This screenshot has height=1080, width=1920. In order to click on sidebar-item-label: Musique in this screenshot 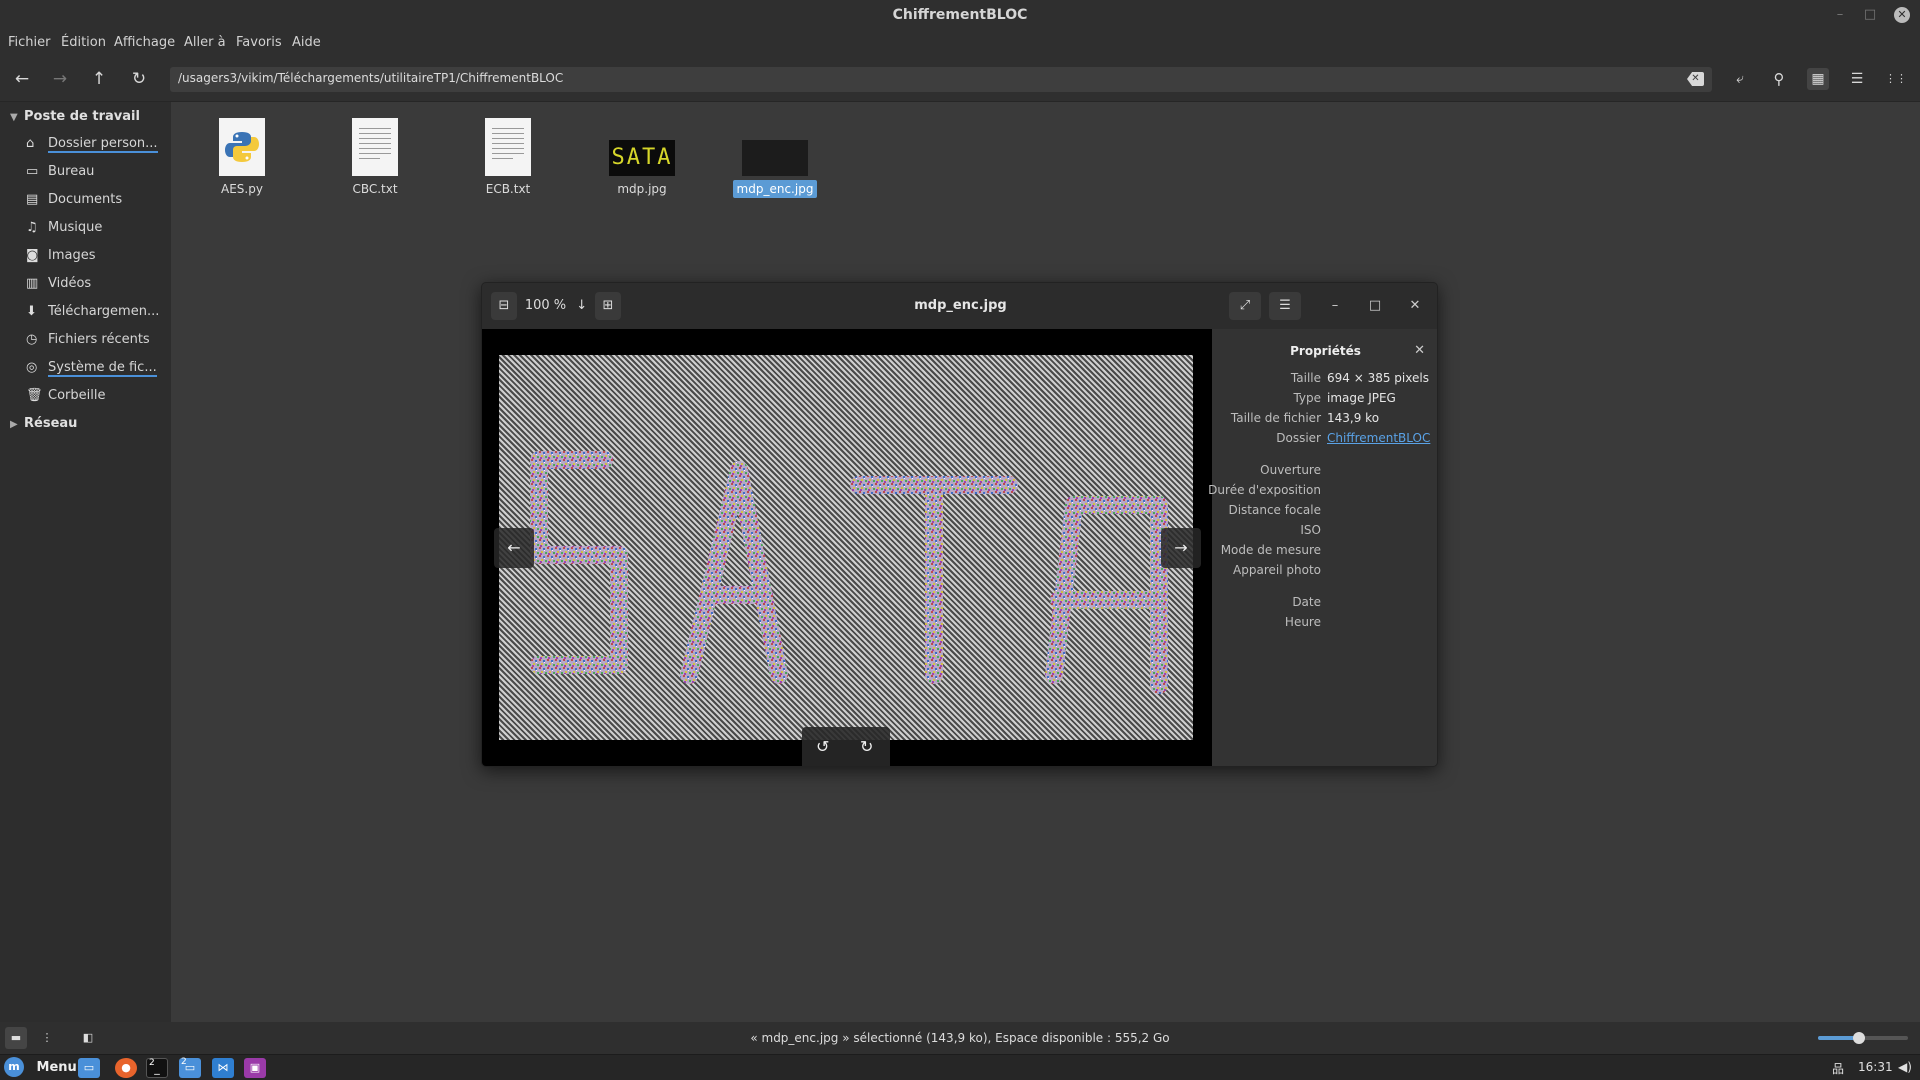, I will do `click(75, 227)`.